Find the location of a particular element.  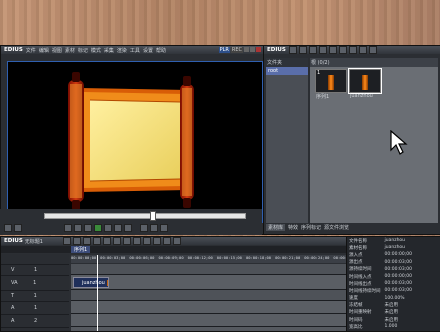

delete-icon is located at coordinates (362, 50).